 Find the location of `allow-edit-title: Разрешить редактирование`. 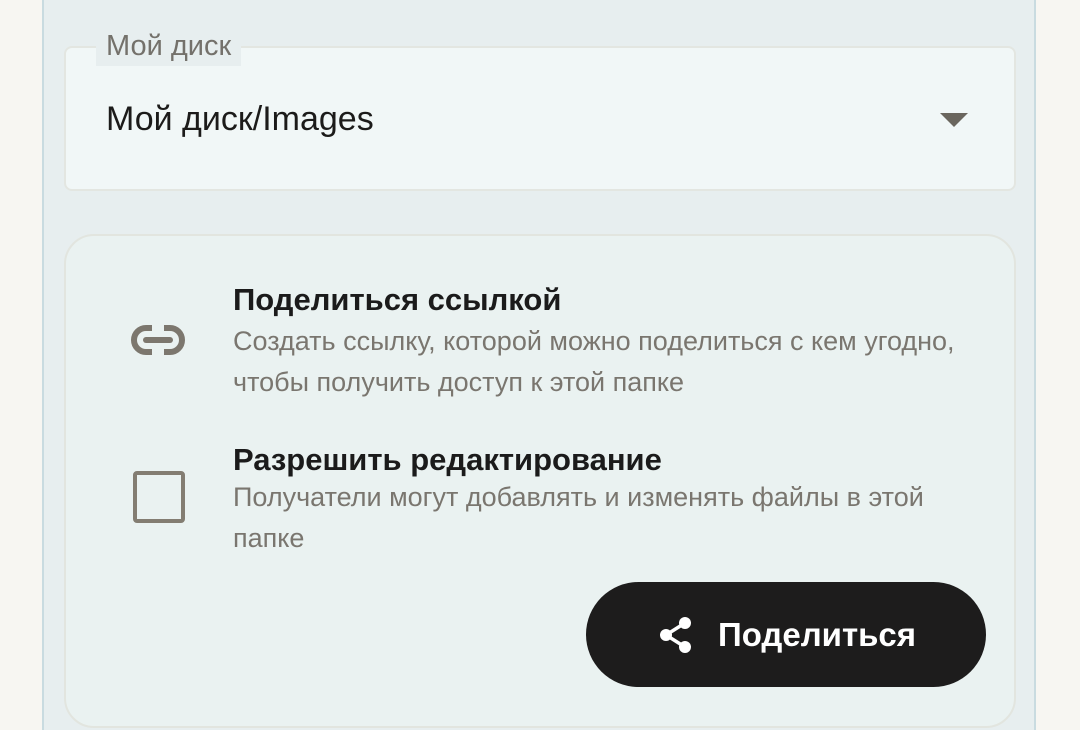

allow-edit-title: Разрешить редактирование is located at coordinates (447, 460).